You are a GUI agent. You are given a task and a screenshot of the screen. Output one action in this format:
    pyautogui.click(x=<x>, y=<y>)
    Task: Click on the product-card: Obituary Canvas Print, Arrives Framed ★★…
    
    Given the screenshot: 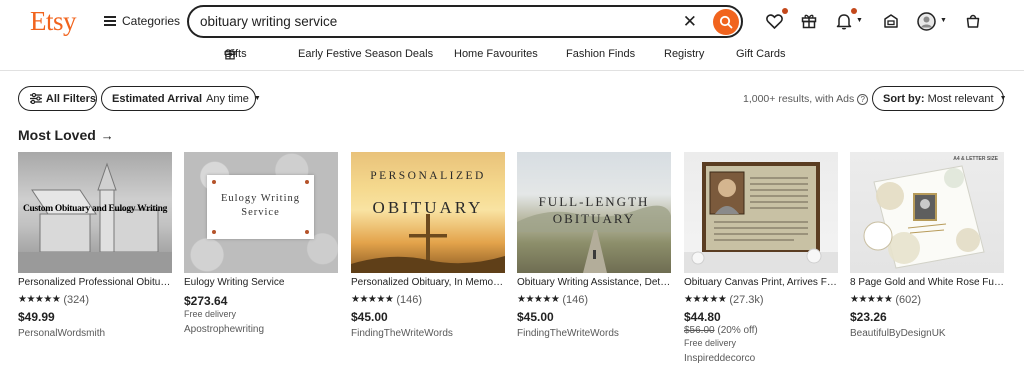 What is the action you would take?
    pyautogui.click(x=761, y=258)
    